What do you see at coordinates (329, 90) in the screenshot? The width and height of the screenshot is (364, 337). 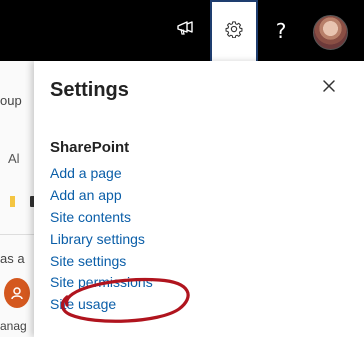 I see `close-icon` at bounding box center [329, 90].